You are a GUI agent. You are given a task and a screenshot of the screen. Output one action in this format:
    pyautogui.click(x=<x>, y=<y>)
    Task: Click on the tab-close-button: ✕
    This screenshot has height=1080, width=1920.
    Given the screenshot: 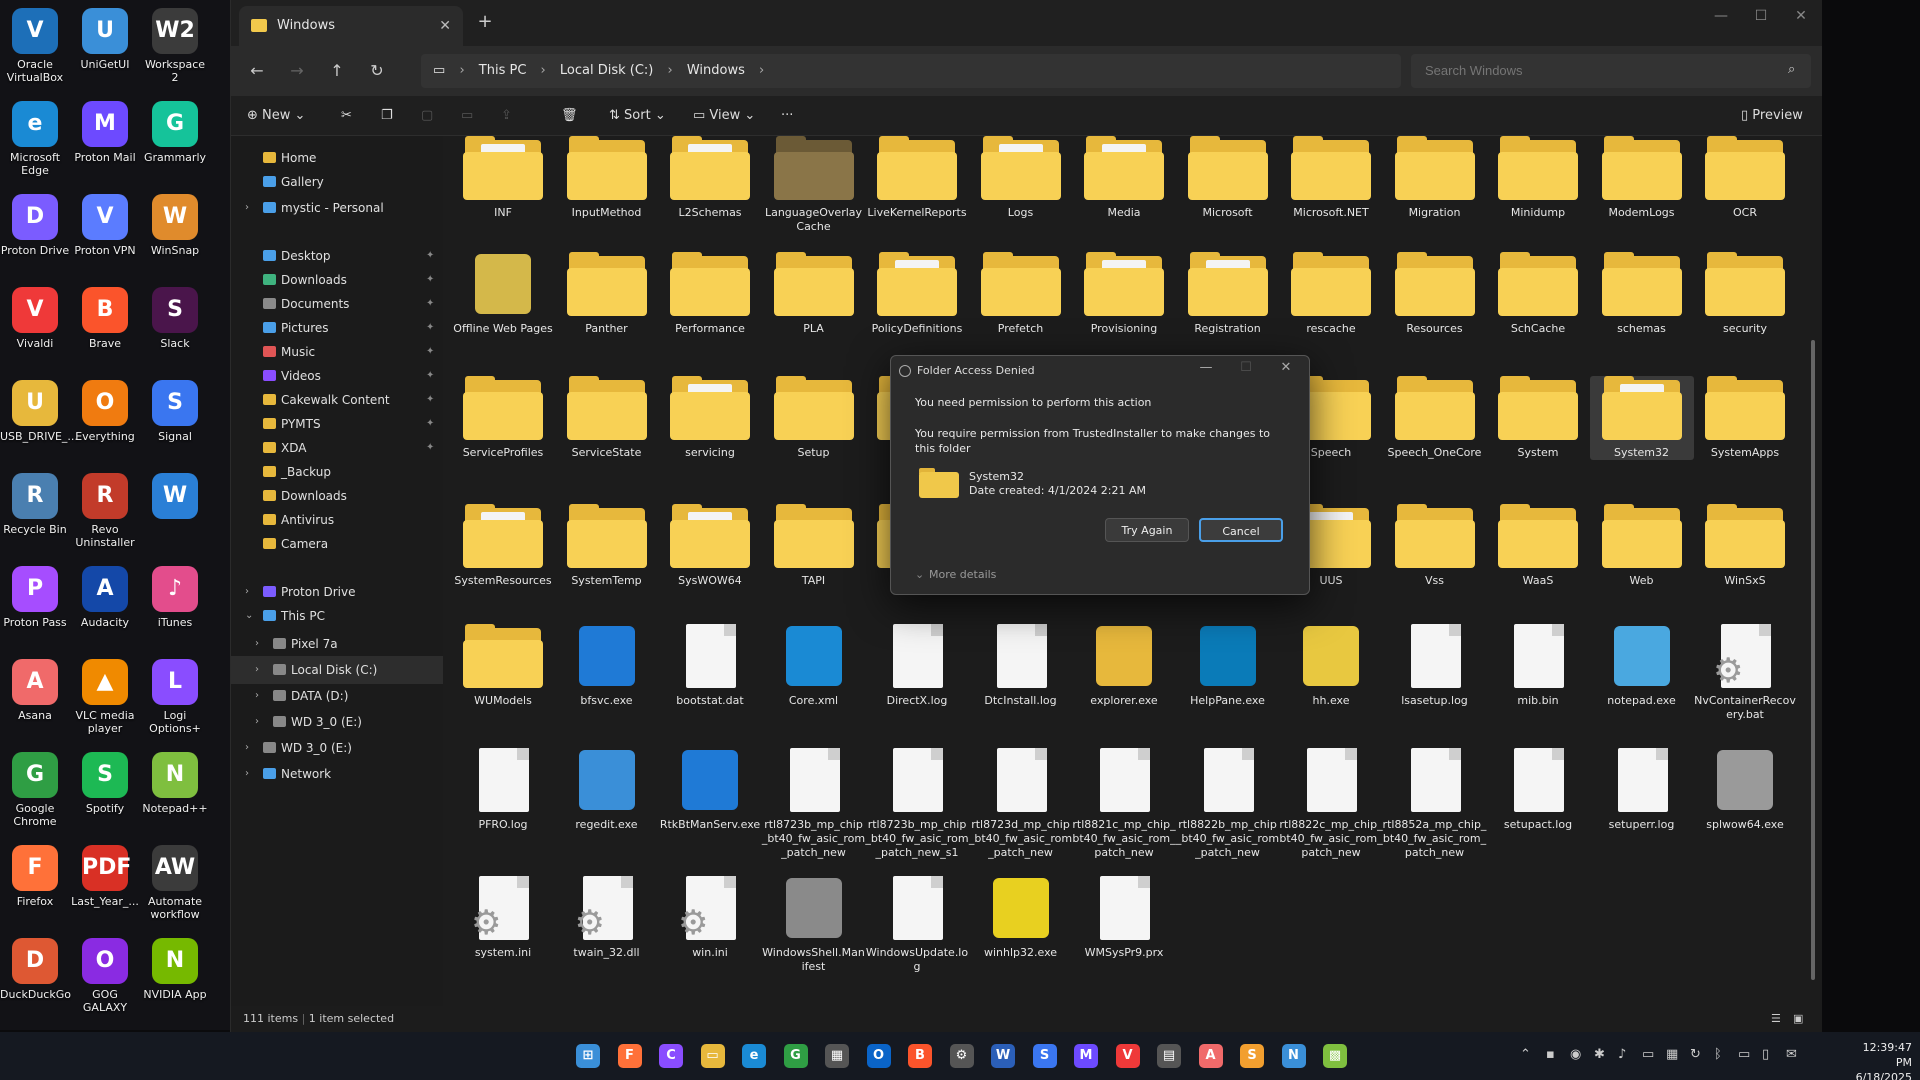 What is the action you would take?
    pyautogui.click(x=445, y=26)
    